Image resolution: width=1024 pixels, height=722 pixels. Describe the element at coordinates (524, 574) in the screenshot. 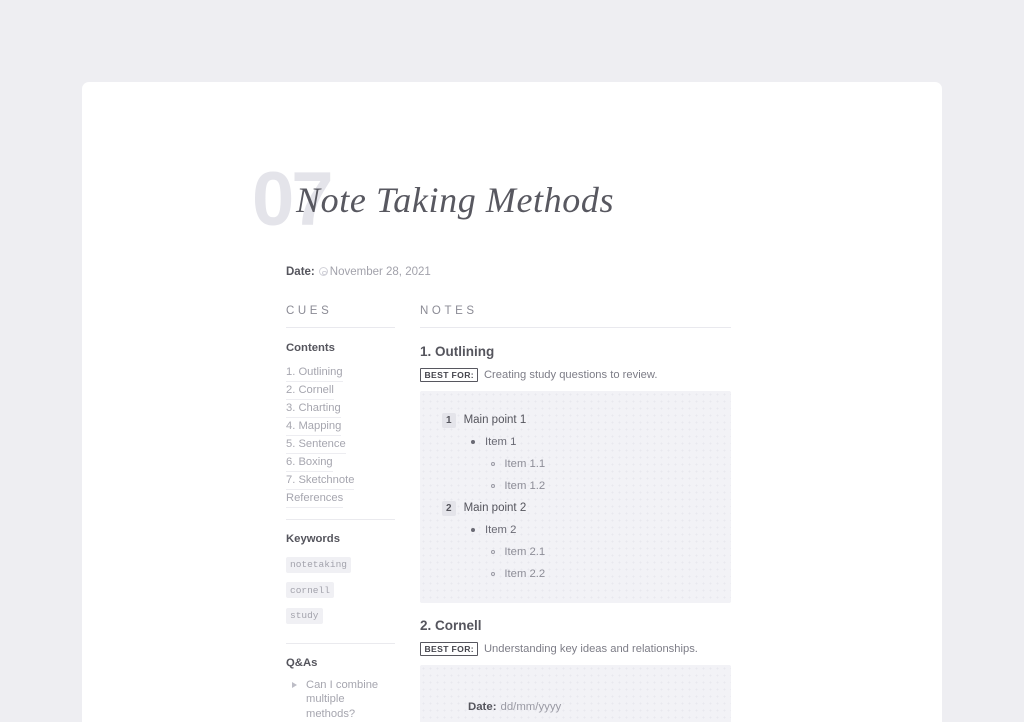

I see `outline-text: Item 2.2` at that location.